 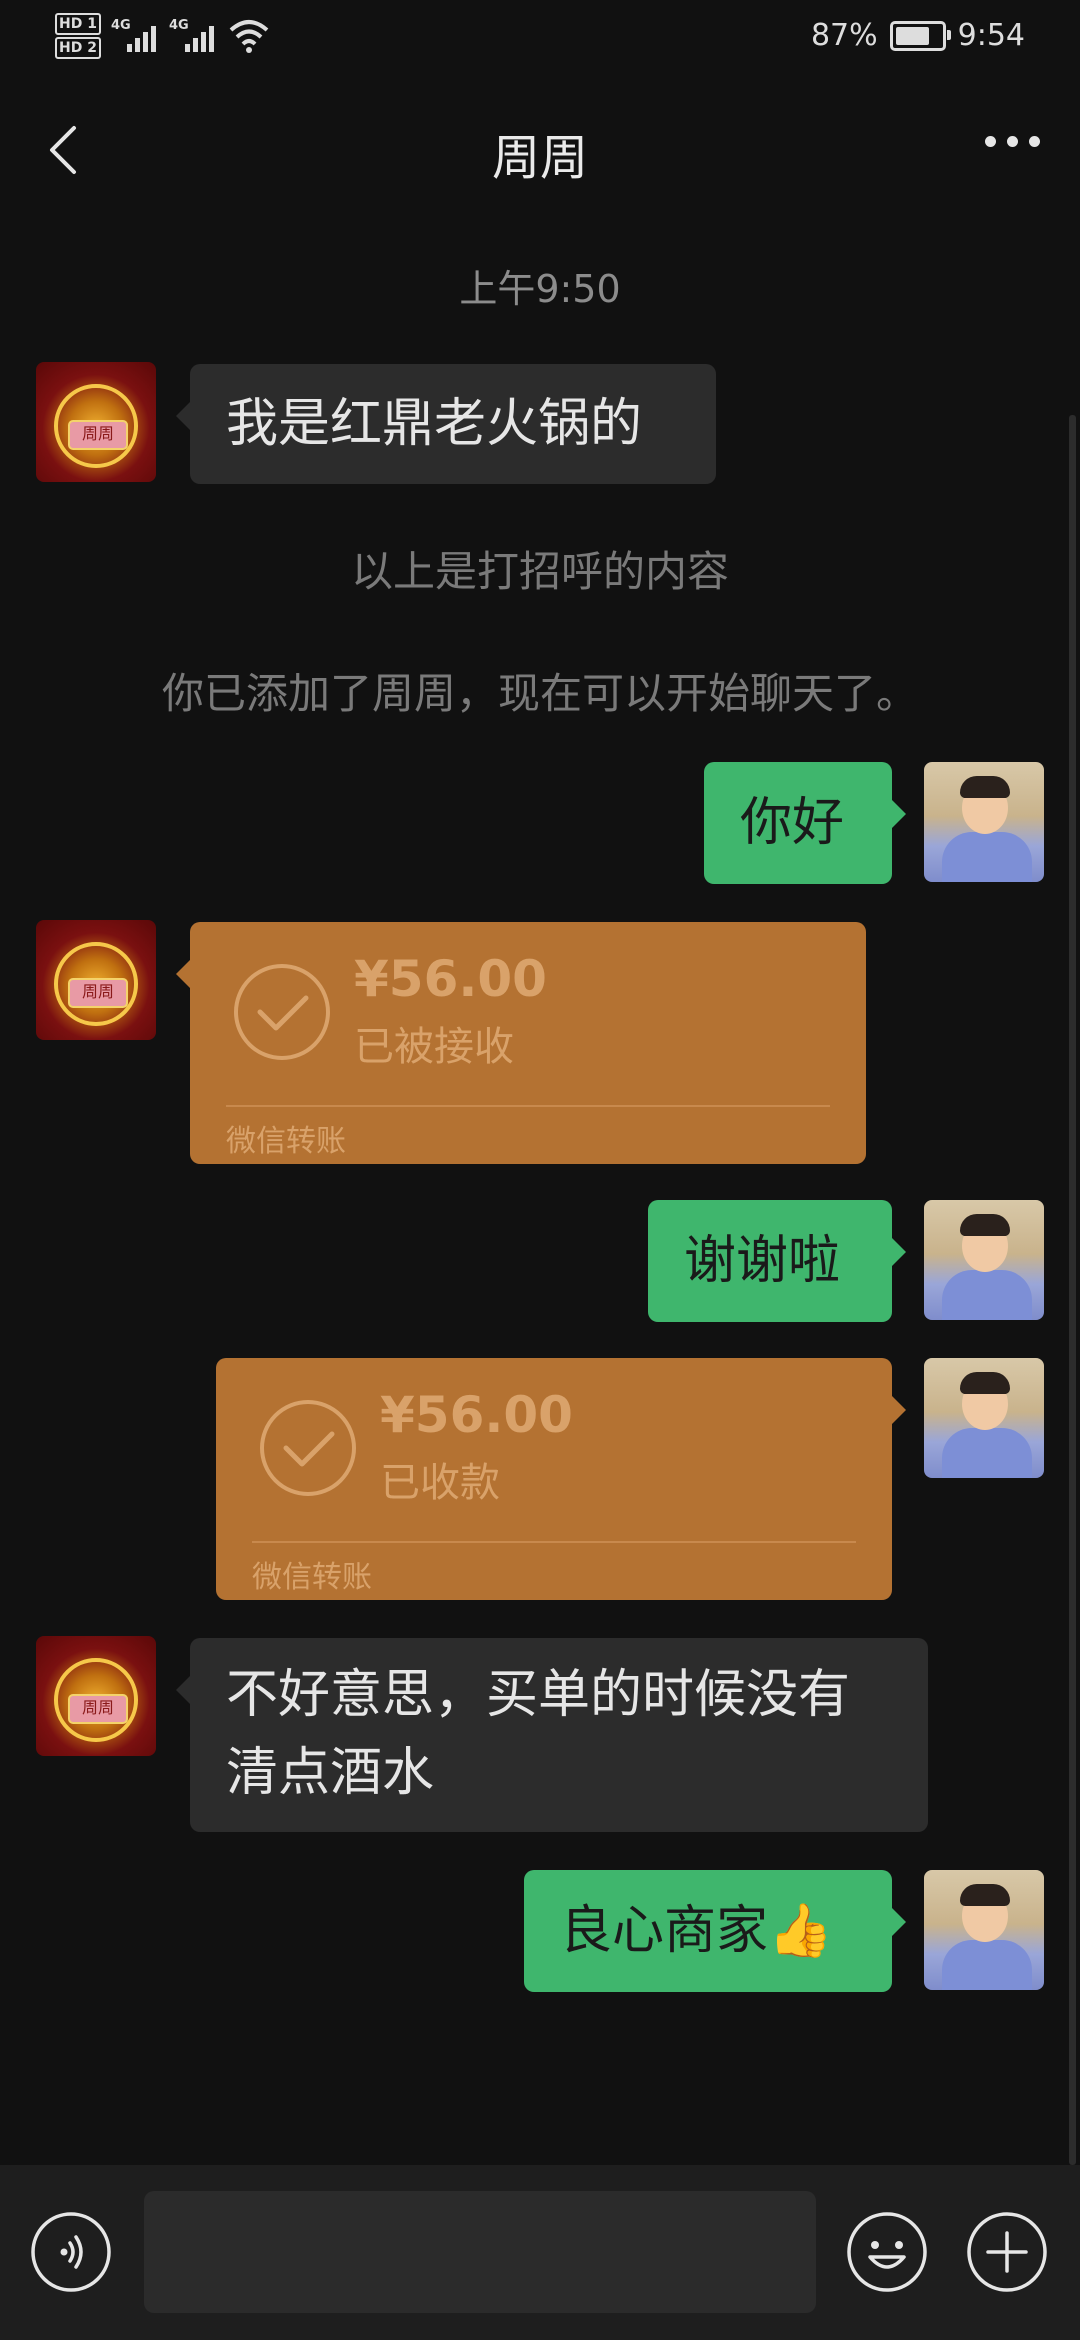 I want to click on message-line-2: 清点酒水, so click(x=330, y=1773).